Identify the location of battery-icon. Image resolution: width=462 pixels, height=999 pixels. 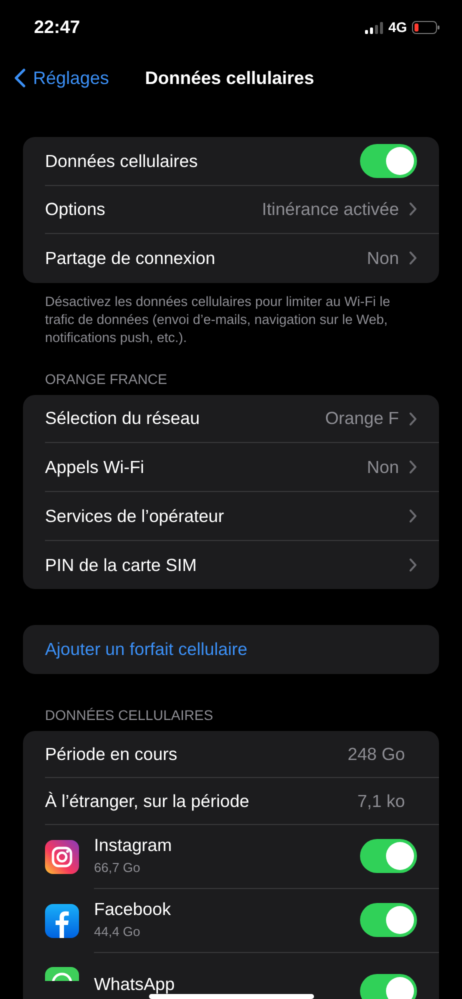
(426, 27).